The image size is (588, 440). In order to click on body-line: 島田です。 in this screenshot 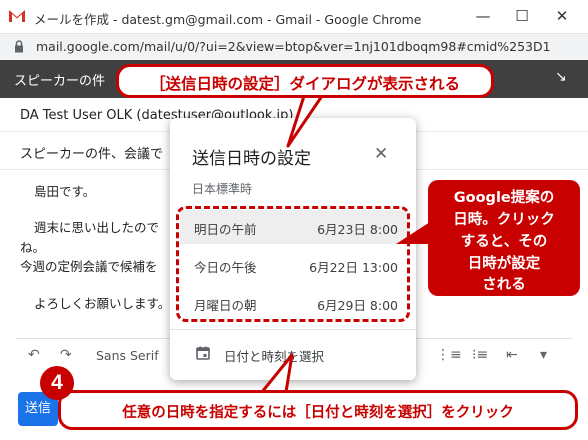, I will do `click(65, 191)`.